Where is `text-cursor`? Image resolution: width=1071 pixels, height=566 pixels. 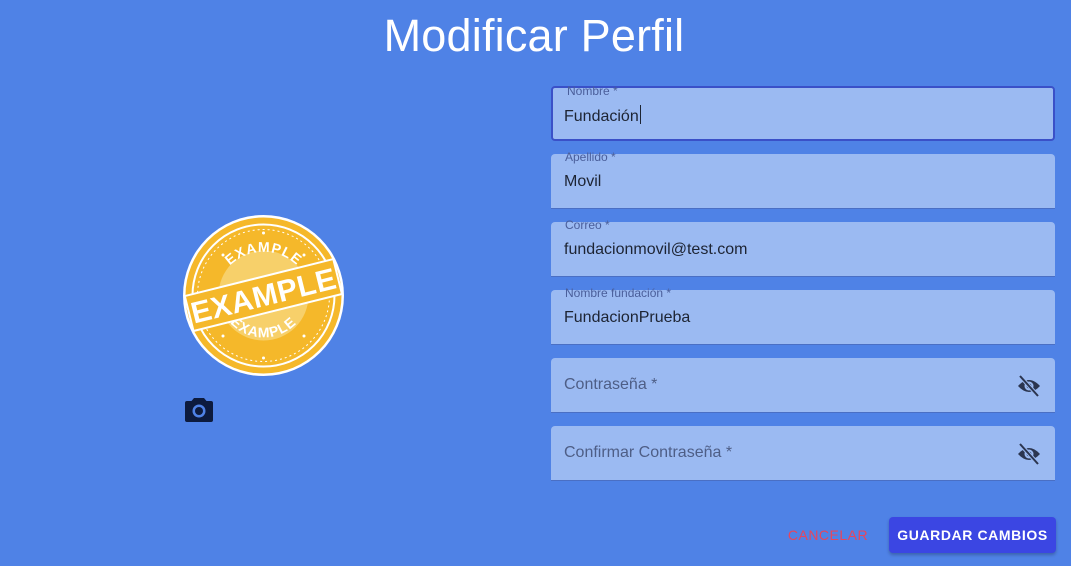
text-cursor is located at coordinates (640, 114).